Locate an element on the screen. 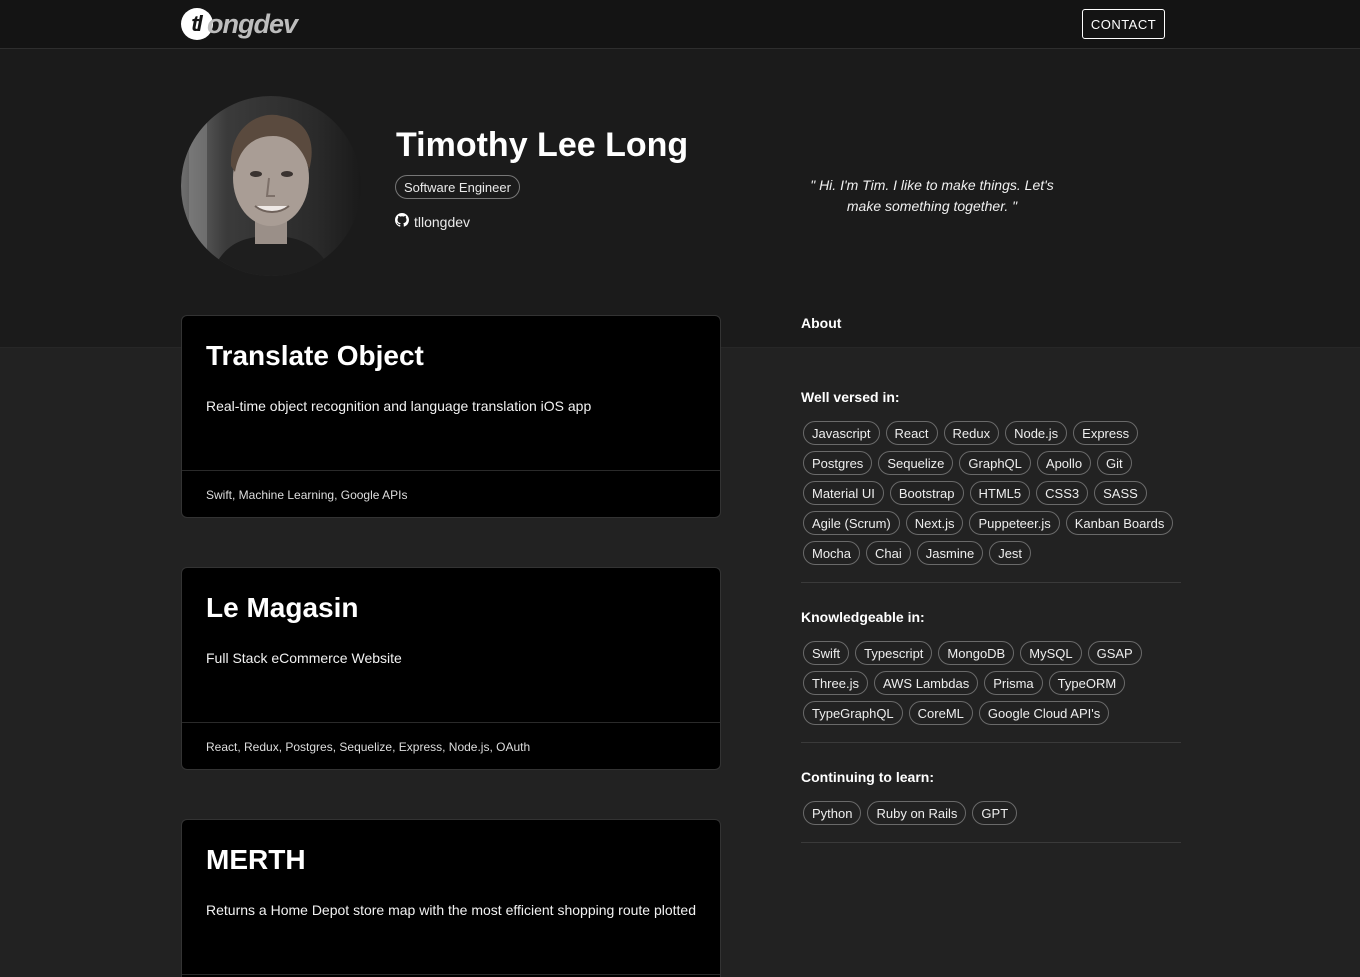 Image resolution: width=1360 pixels, height=977 pixels. github-handle: tllongdev is located at coordinates (442, 221).